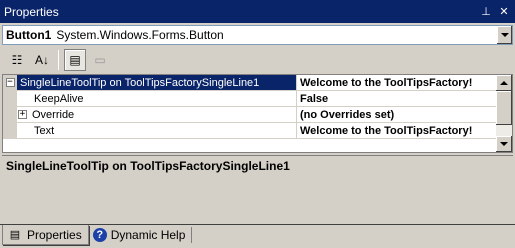 This screenshot has width=515, height=248. I want to click on window-title: Properties, so click(31, 11).